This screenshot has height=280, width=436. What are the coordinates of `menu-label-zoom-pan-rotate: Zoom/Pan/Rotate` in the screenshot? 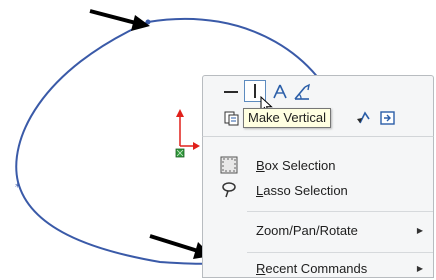 It's located at (307, 230).